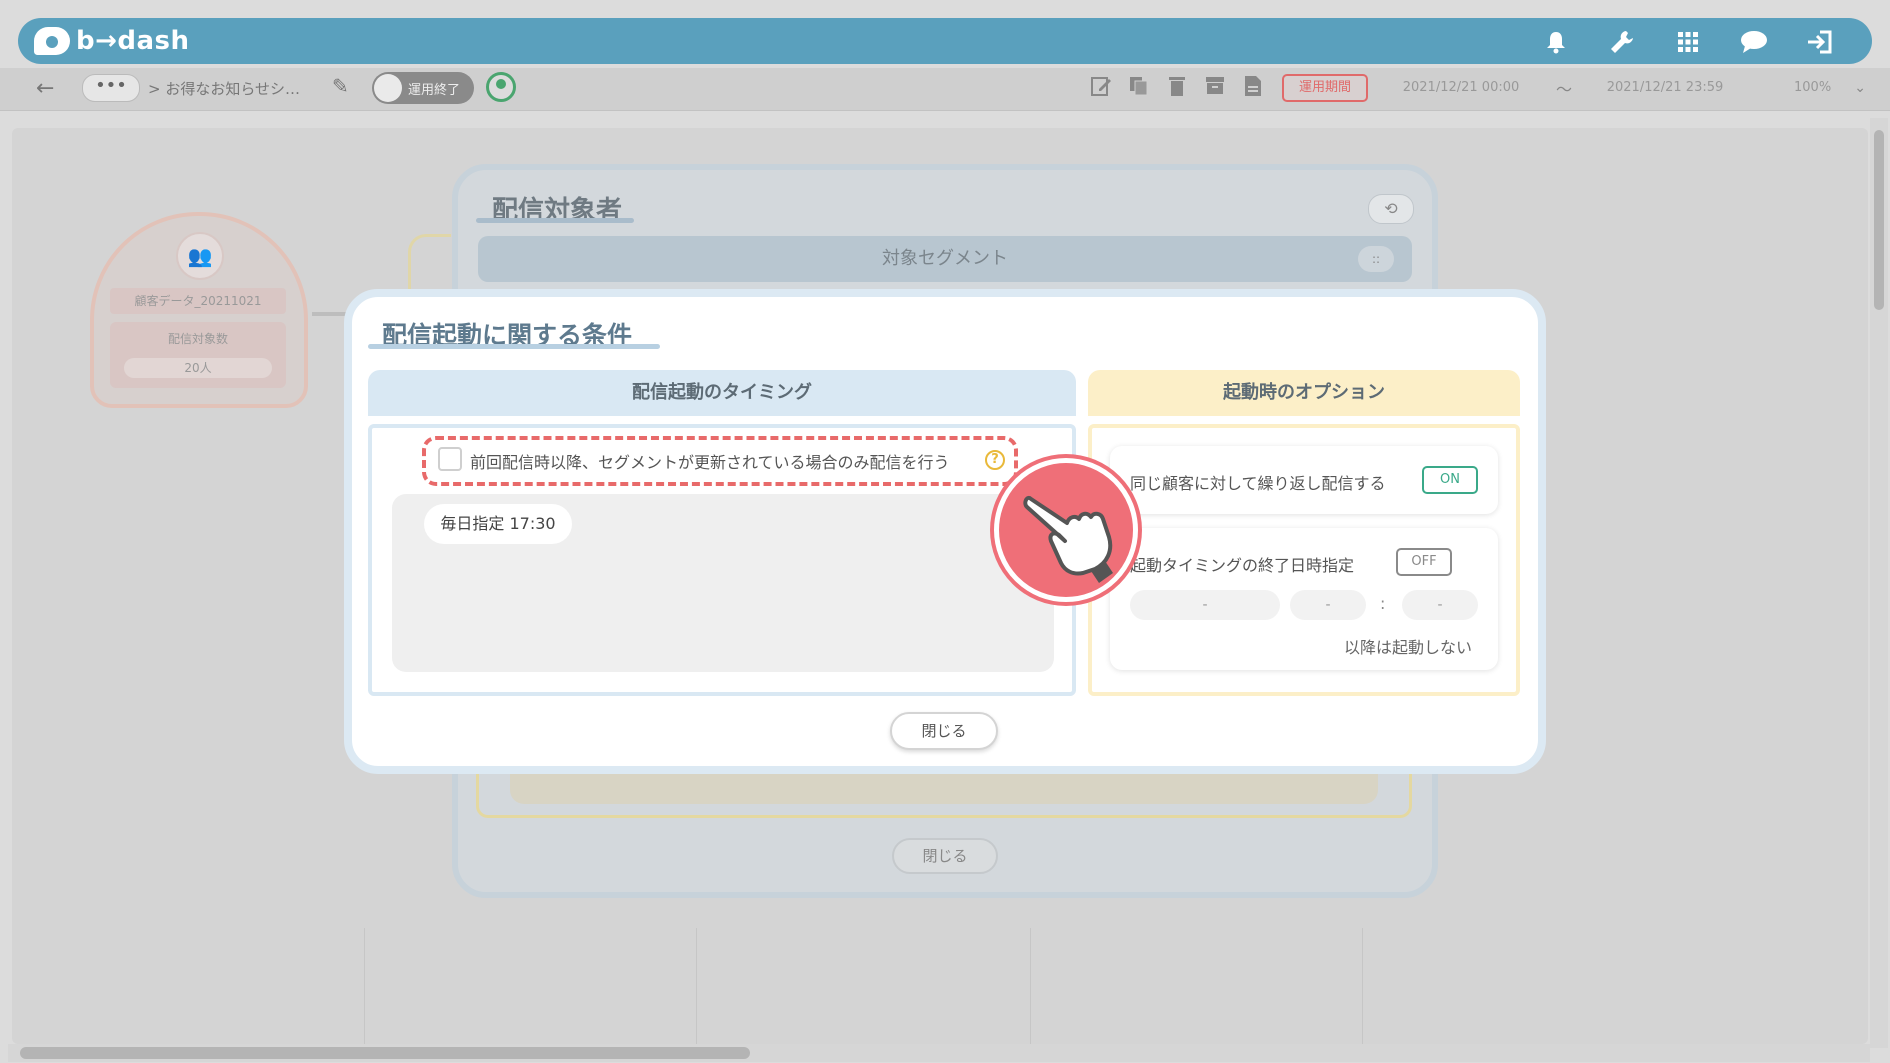 The height and width of the screenshot is (1063, 1890). Describe the element at coordinates (1253, 88) in the screenshot. I see `document-icon` at that location.